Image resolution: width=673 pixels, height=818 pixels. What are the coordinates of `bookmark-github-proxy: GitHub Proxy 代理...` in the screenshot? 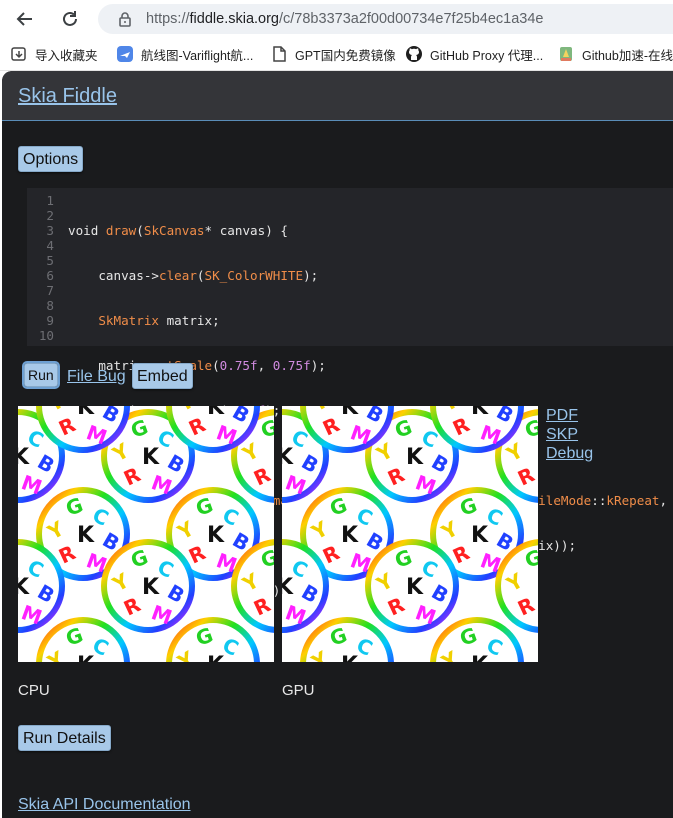 It's located at (474, 54).